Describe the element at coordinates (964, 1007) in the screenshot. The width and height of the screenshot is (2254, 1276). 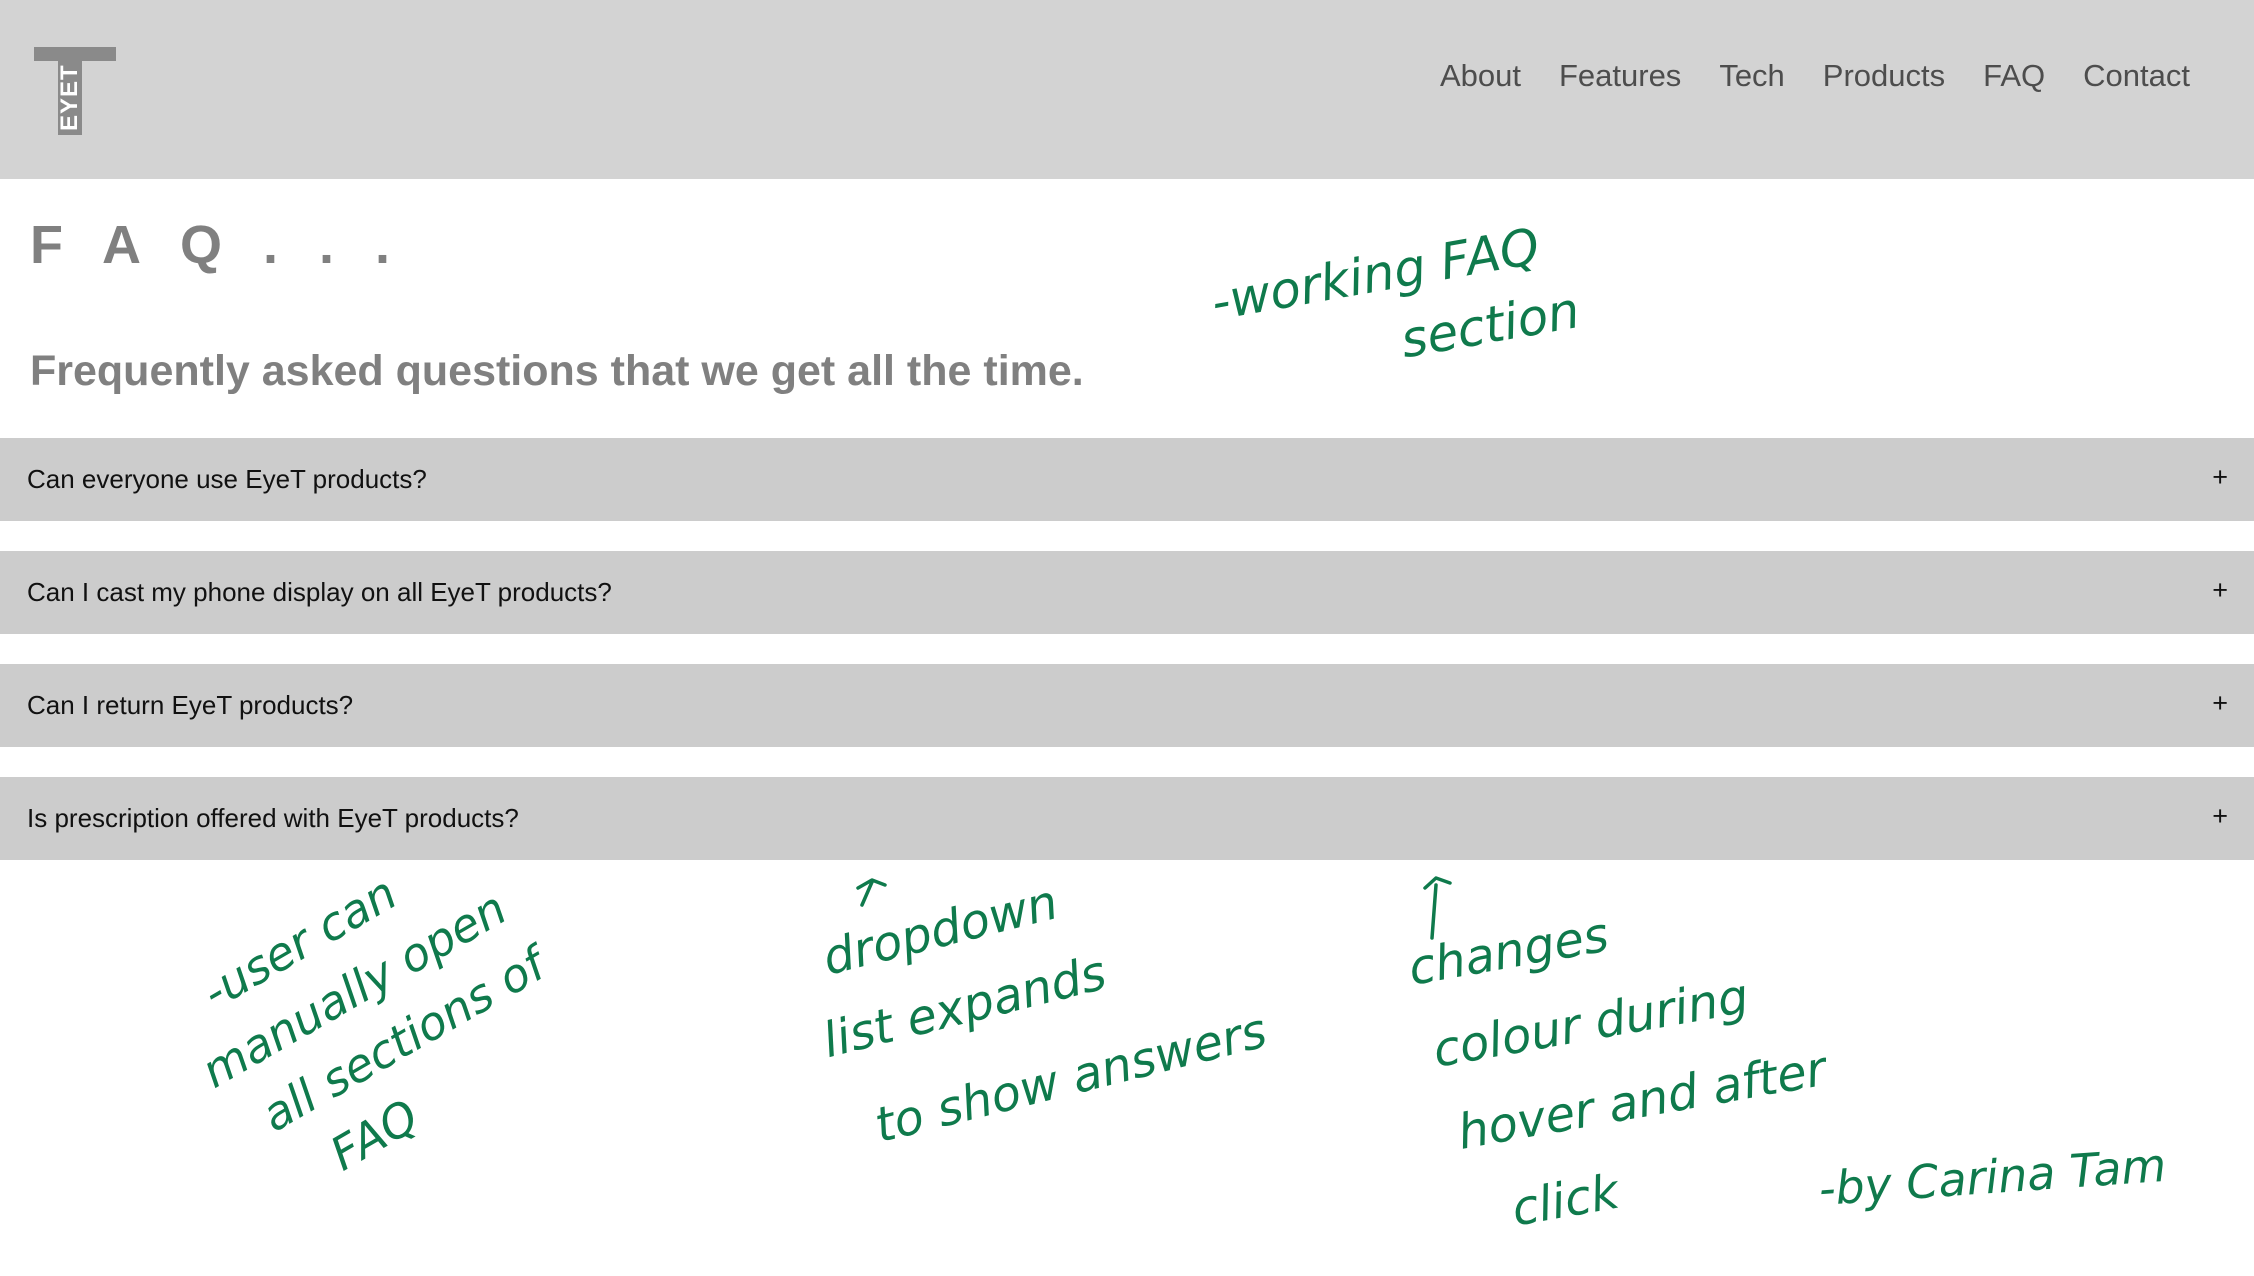
I see `note-line: list expands` at that location.